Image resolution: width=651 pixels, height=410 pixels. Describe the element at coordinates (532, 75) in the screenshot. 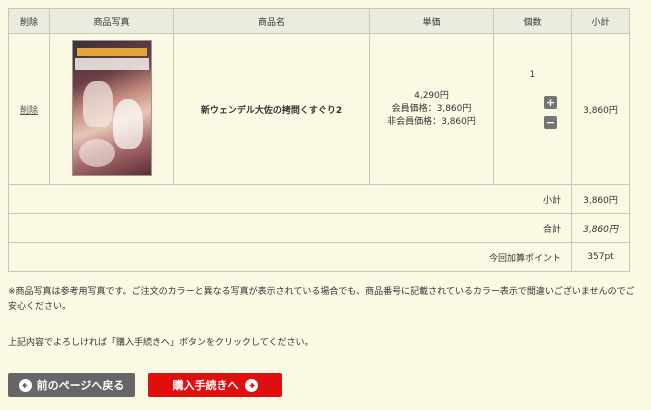

I see `quantity-value: 1` at that location.